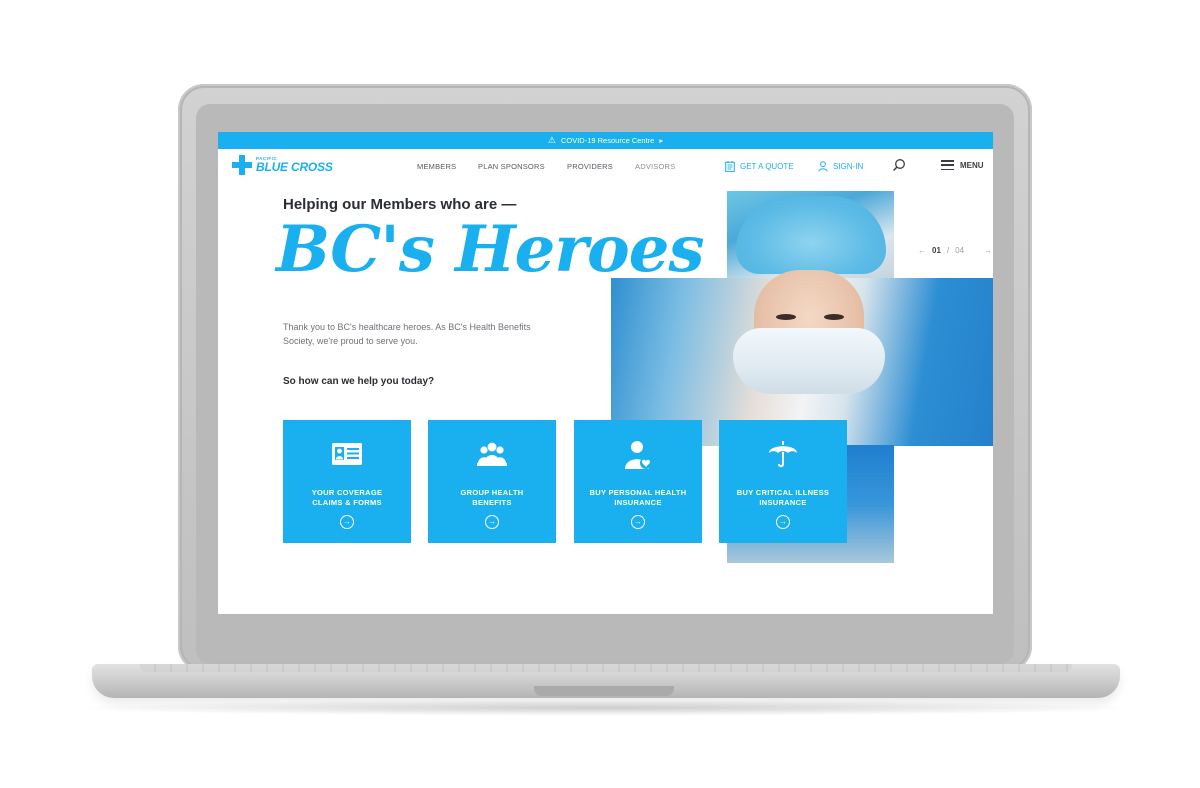 This screenshot has height=788, width=1200. I want to click on get-a-quote-link: GET A QUOTE, so click(759, 166).